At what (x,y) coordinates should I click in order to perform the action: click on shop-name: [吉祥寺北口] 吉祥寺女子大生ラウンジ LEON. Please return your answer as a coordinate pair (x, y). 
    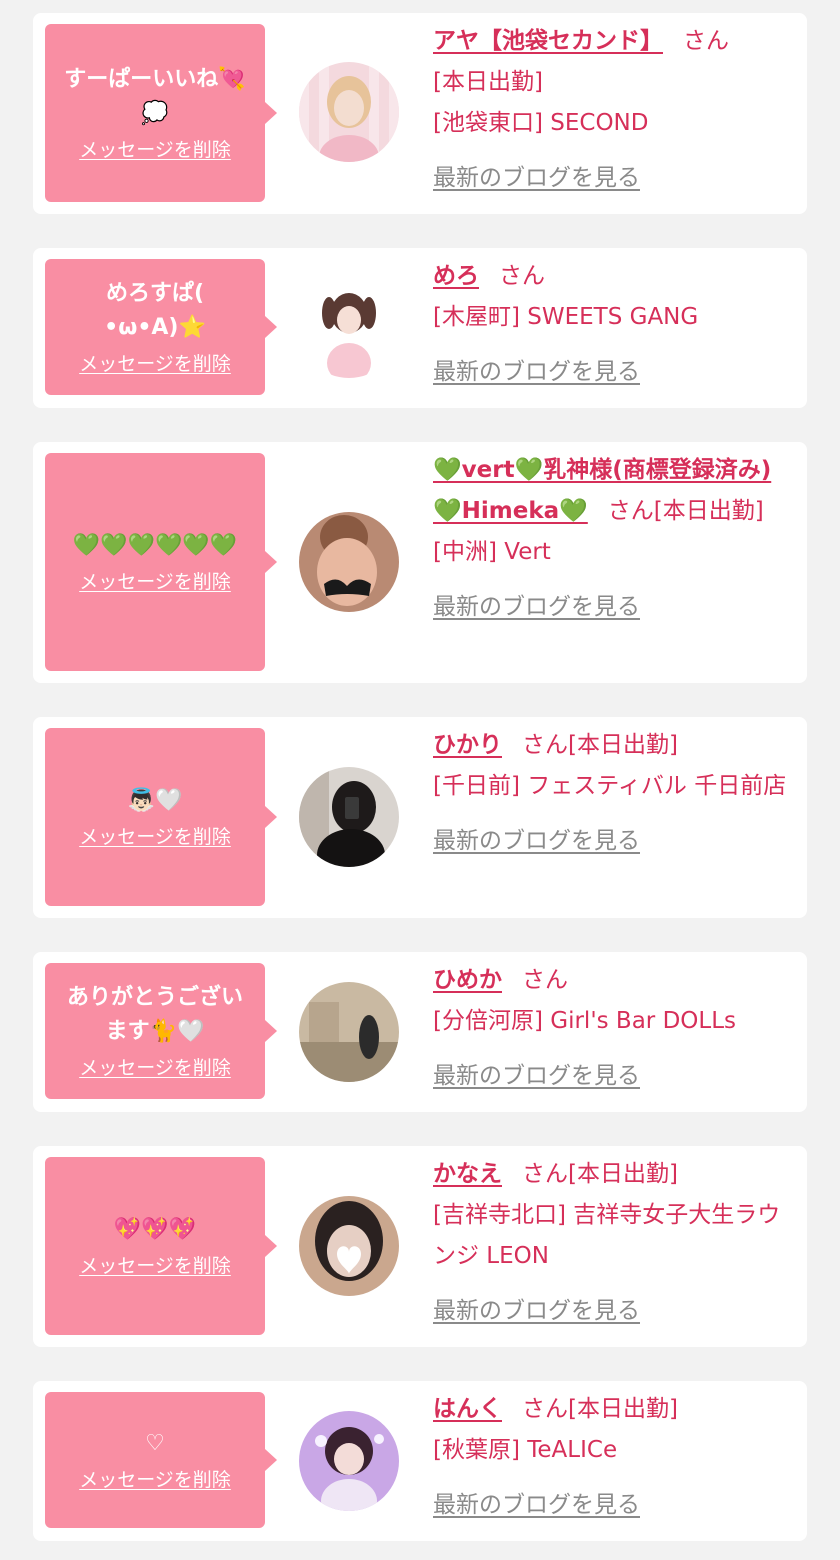
    Looking at the image, I should click on (607, 1235).